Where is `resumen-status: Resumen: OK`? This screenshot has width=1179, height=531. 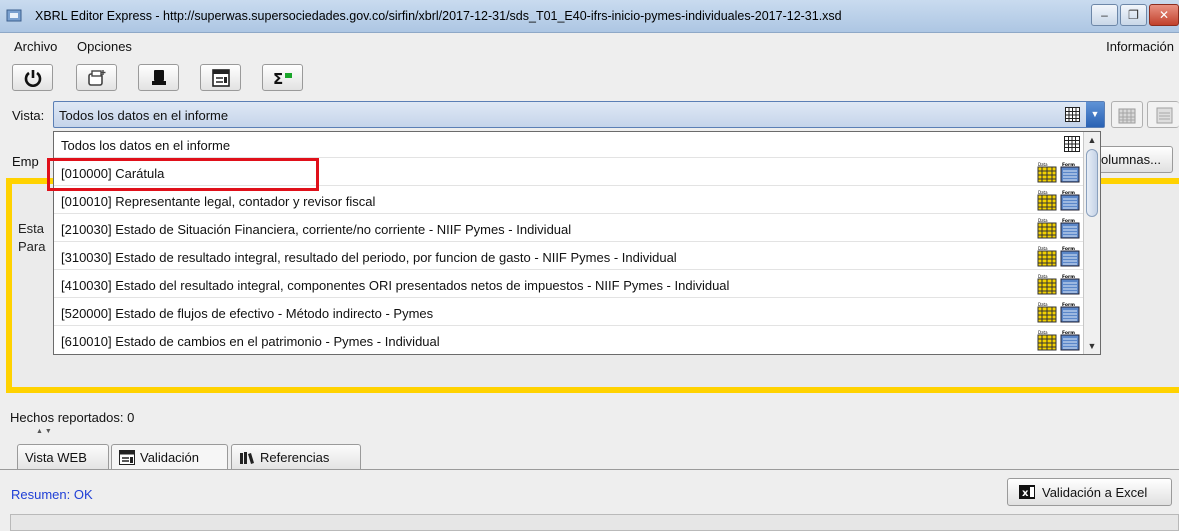 resumen-status: Resumen: OK is located at coordinates (52, 494).